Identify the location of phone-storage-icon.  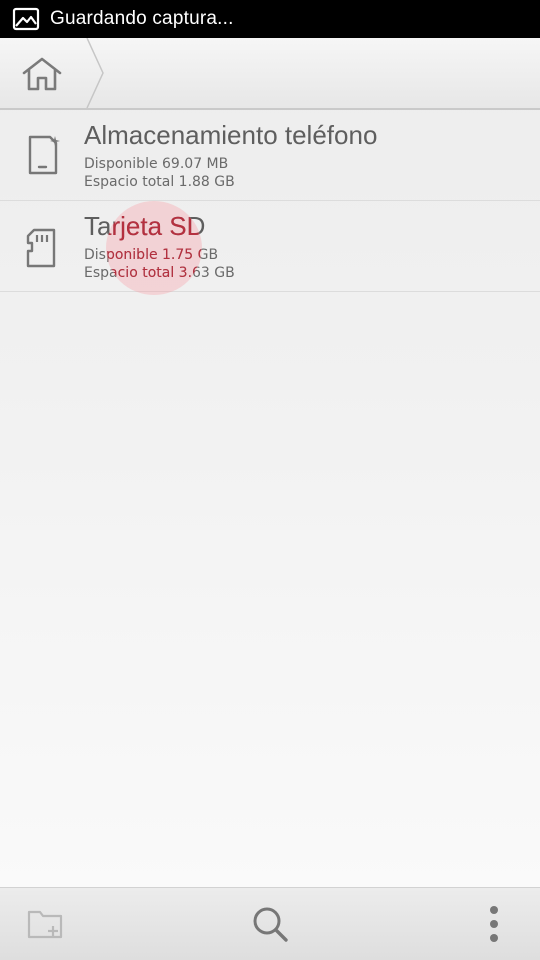
(44, 155).